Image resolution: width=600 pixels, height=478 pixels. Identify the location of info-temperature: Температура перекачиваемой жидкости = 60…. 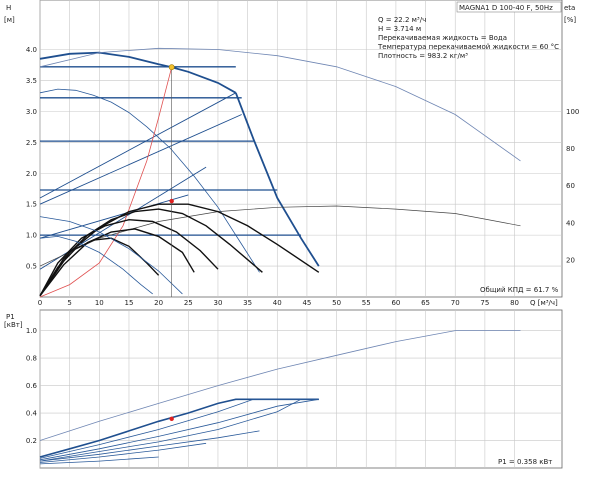
(468, 47).